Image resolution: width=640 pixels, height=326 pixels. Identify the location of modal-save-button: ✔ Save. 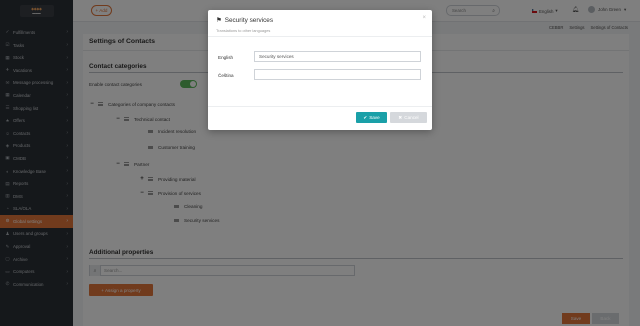
(371, 117).